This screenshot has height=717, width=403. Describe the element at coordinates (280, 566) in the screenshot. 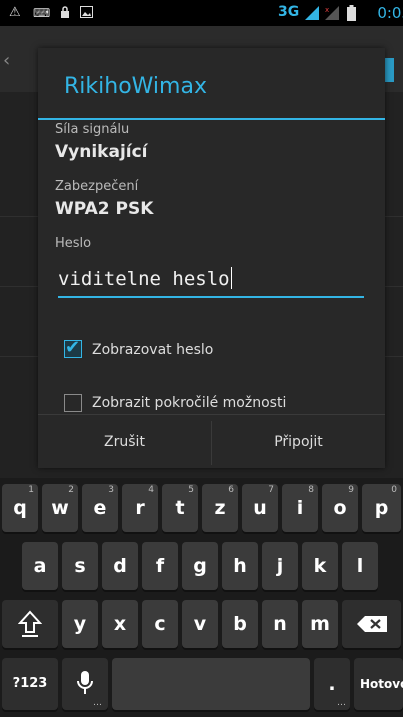

I see `key-j: j` at that location.